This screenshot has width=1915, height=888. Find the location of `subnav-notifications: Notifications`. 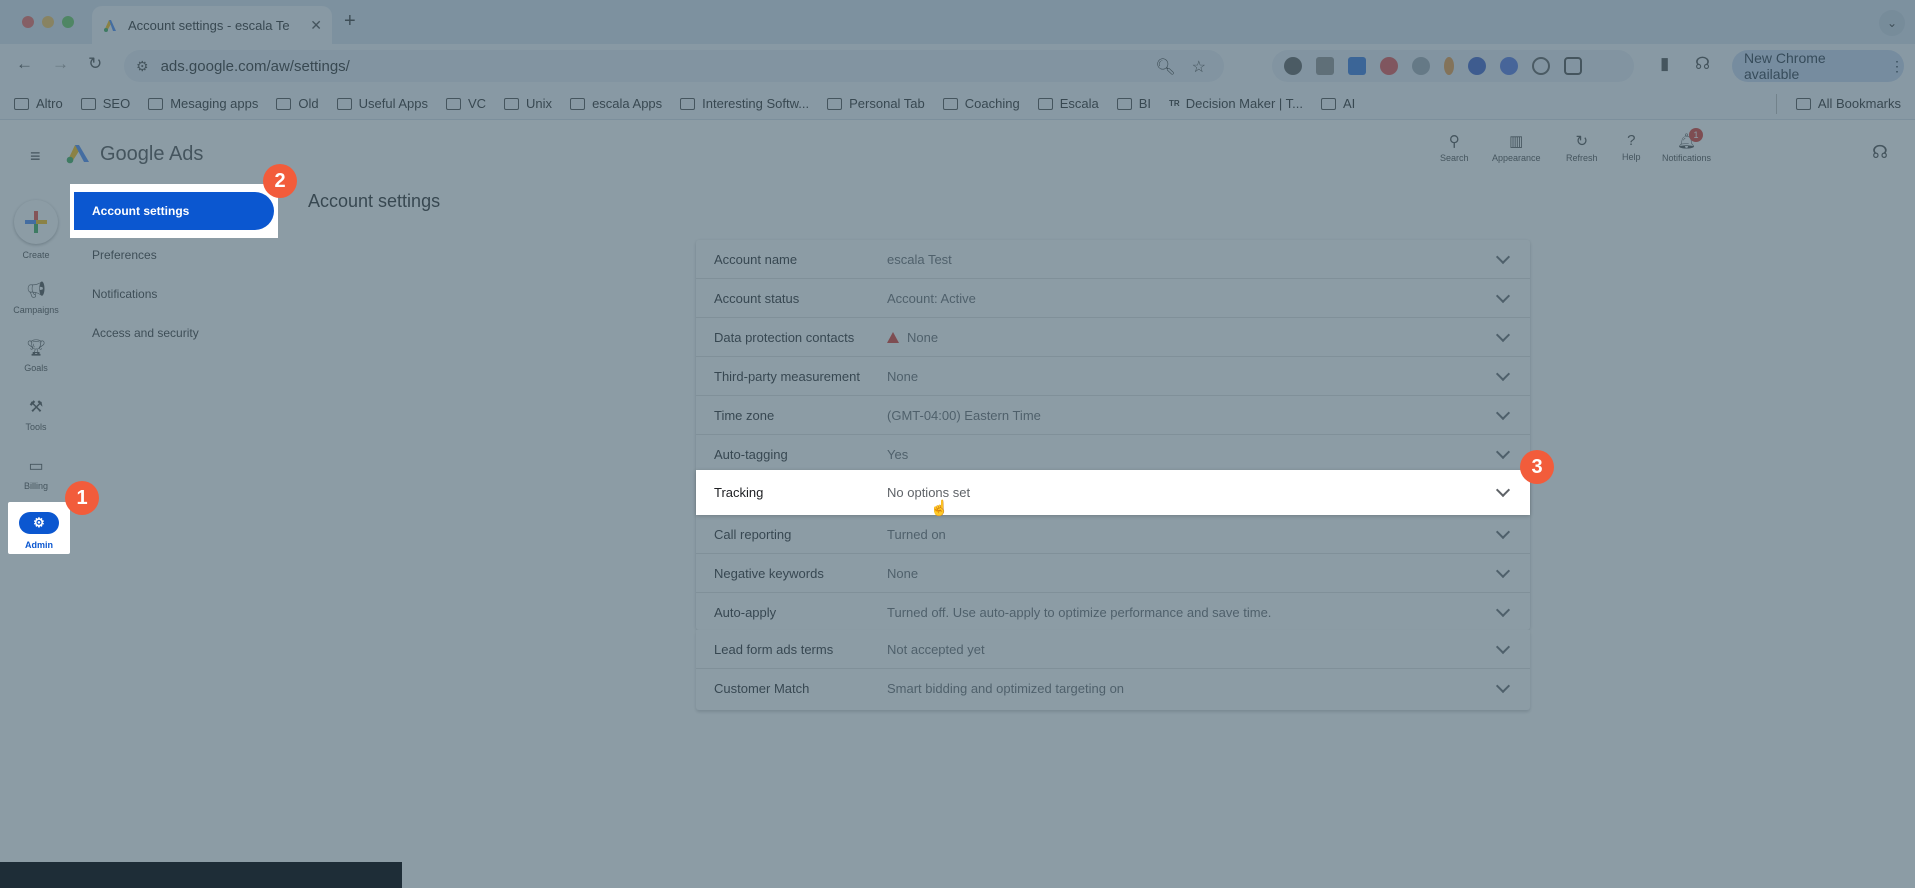

subnav-notifications: Notifications is located at coordinates (124, 294).